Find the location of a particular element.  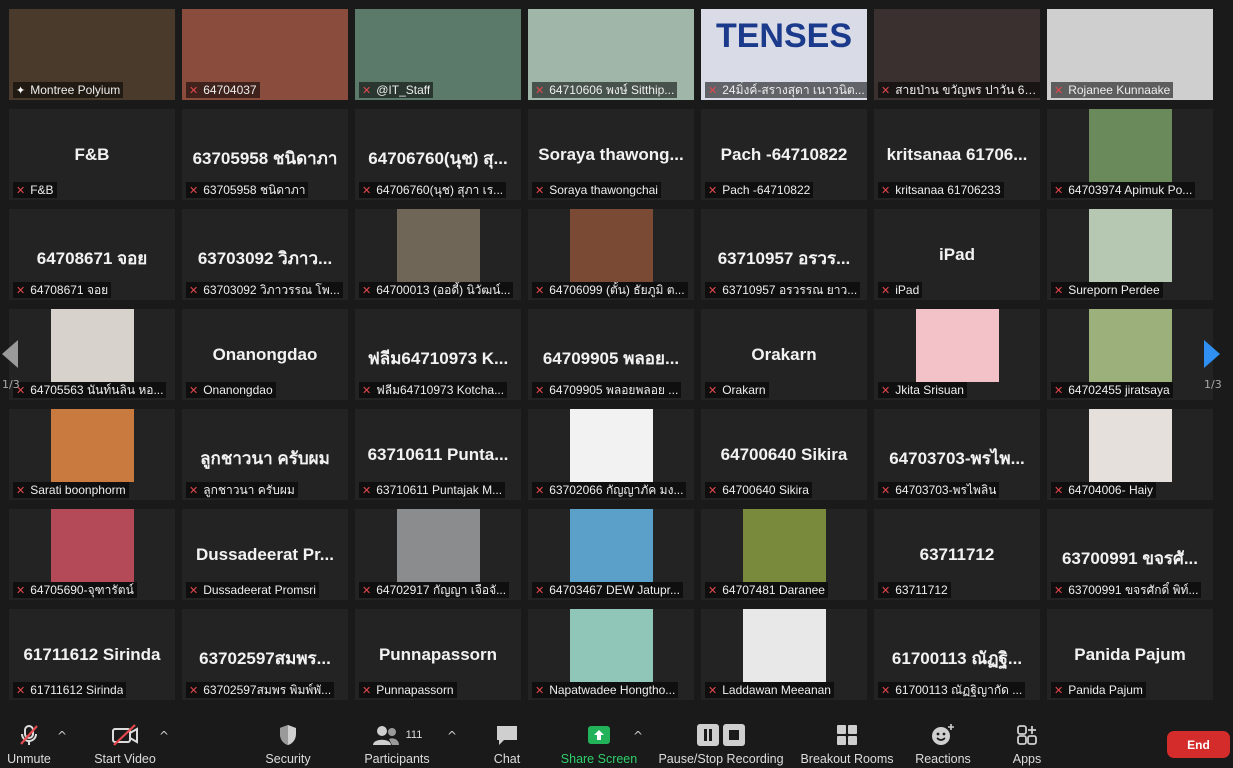

participant-tile: 64703703-พรไพ... ✕ 64703703-พรไพลิน is located at coordinates (957, 454).